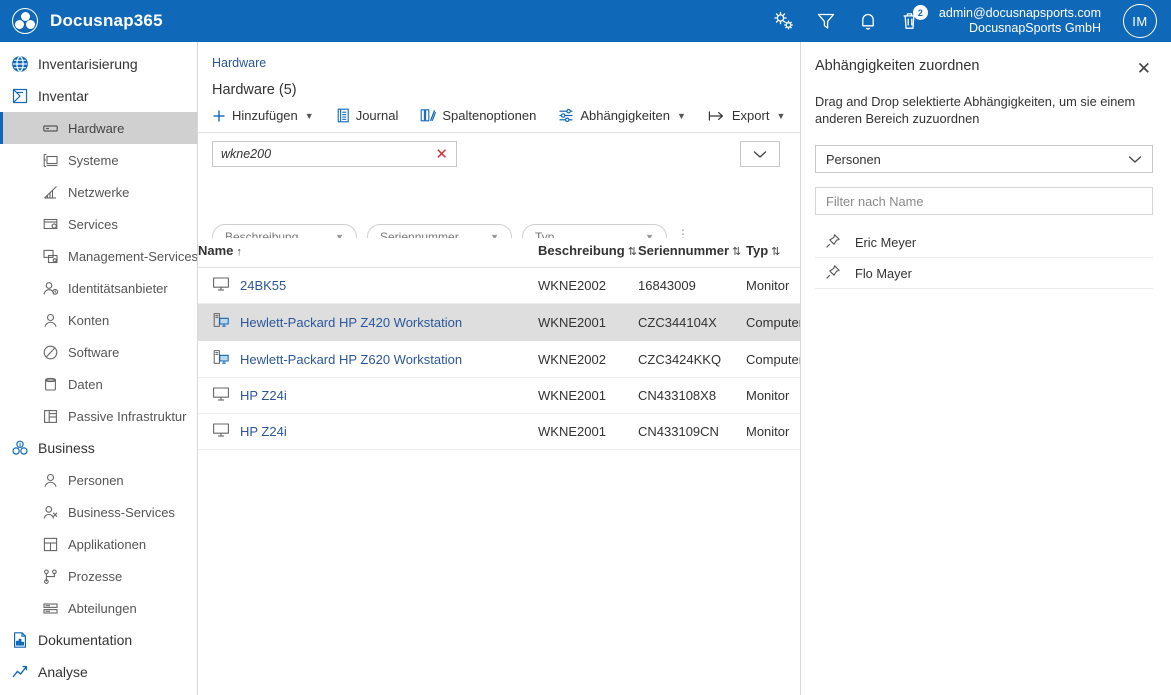 Image resolution: width=1171 pixels, height=695 pixels. Describe the element at coordinates (98, 320) in the screenshot. I see `sidebar-item-konten: Konten` at that location.